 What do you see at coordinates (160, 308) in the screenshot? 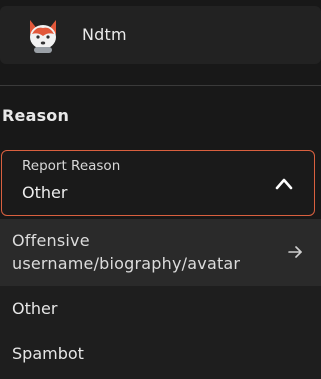
I see `option-other: Other` at bounding box center [160, 308].